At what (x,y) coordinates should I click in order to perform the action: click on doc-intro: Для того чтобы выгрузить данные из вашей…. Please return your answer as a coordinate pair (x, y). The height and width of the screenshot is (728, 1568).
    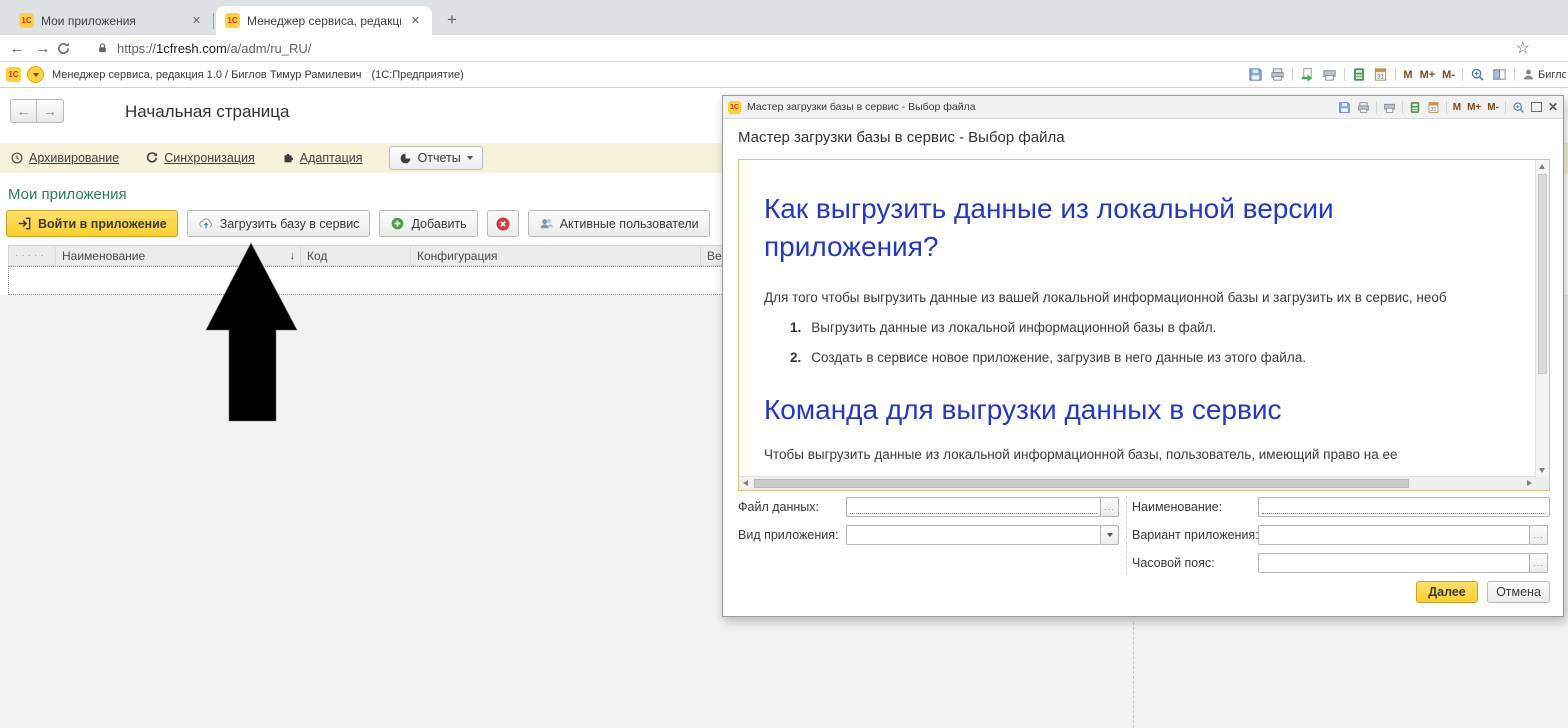
    Looking at the image, I should click on (1105, 297).